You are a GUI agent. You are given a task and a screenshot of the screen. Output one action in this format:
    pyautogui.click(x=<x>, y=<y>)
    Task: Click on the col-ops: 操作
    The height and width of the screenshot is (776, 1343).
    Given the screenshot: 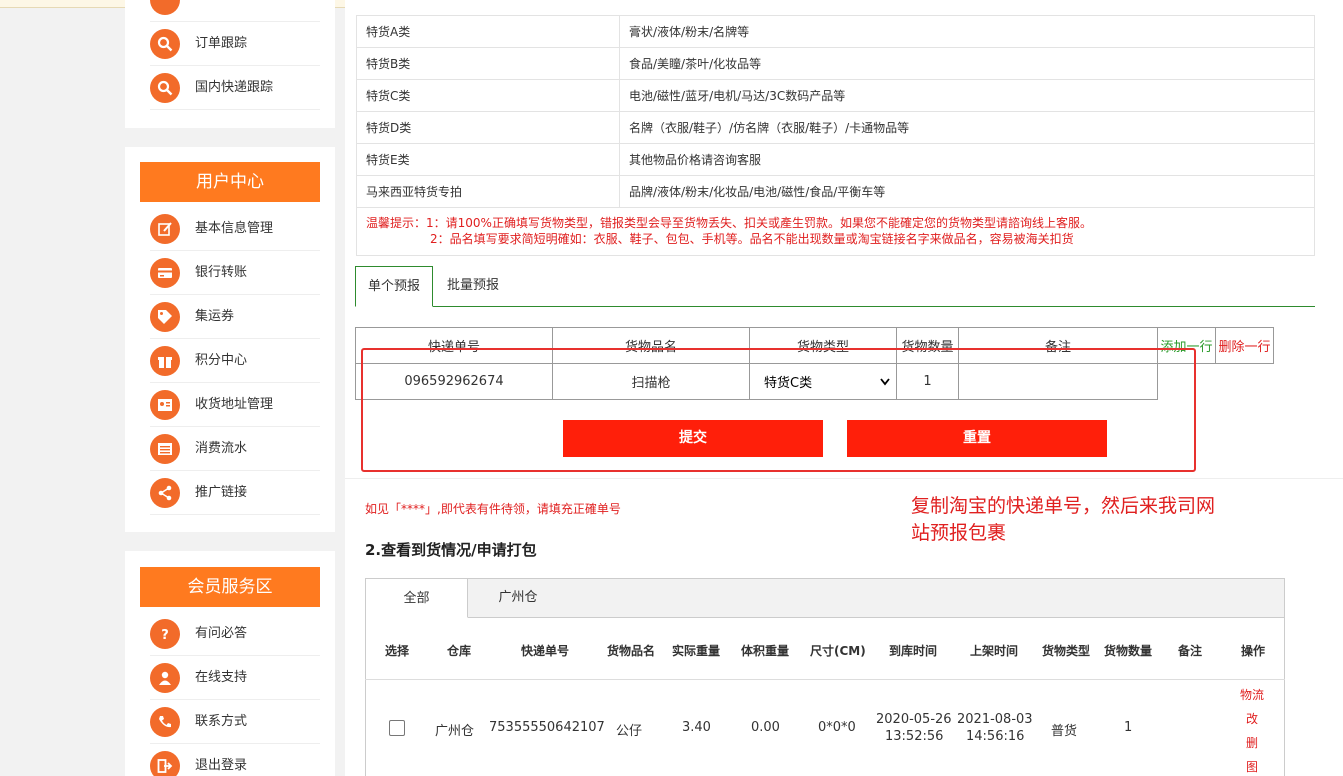 What is the action you would take?
    pyautogui.click(x=1253, y=651)
    